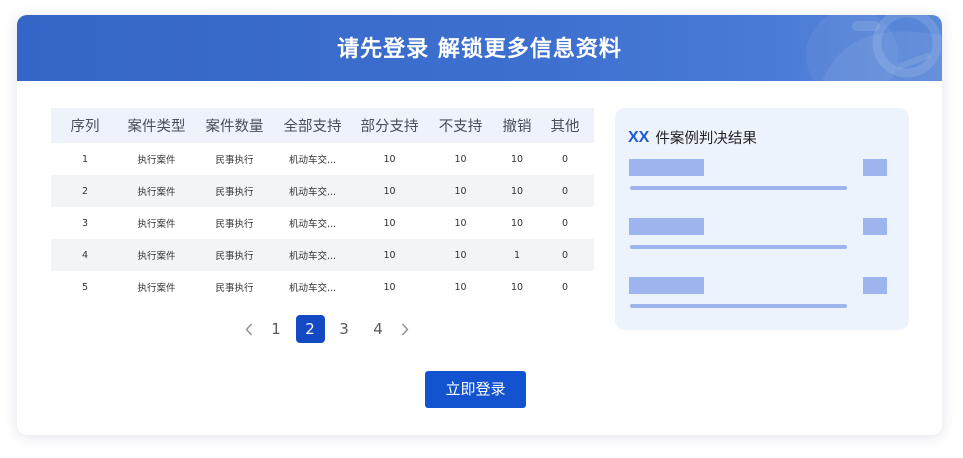 Image resolution: width=963 pixels, height=458 pixels. I want to click on prev-page-button, so click(249, 329).